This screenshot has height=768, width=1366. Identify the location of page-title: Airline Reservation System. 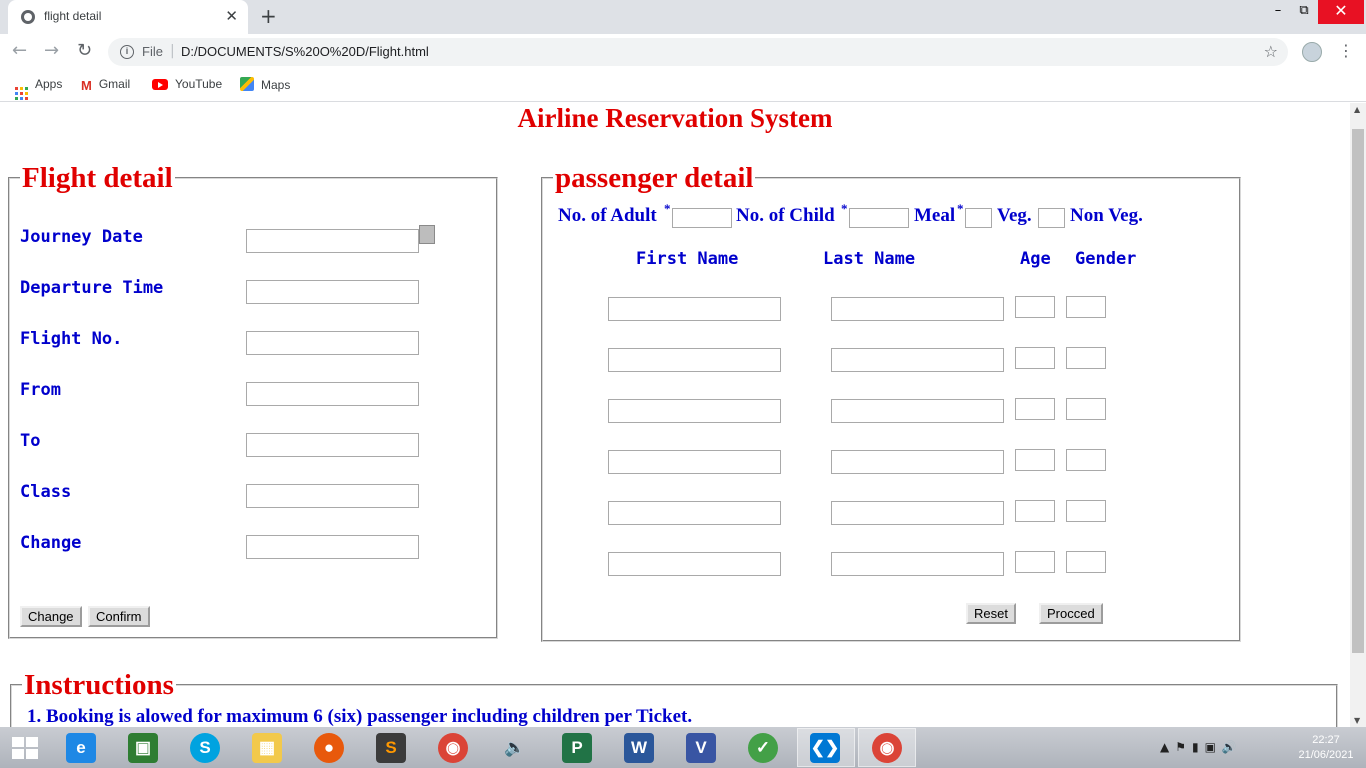
(675, 118).